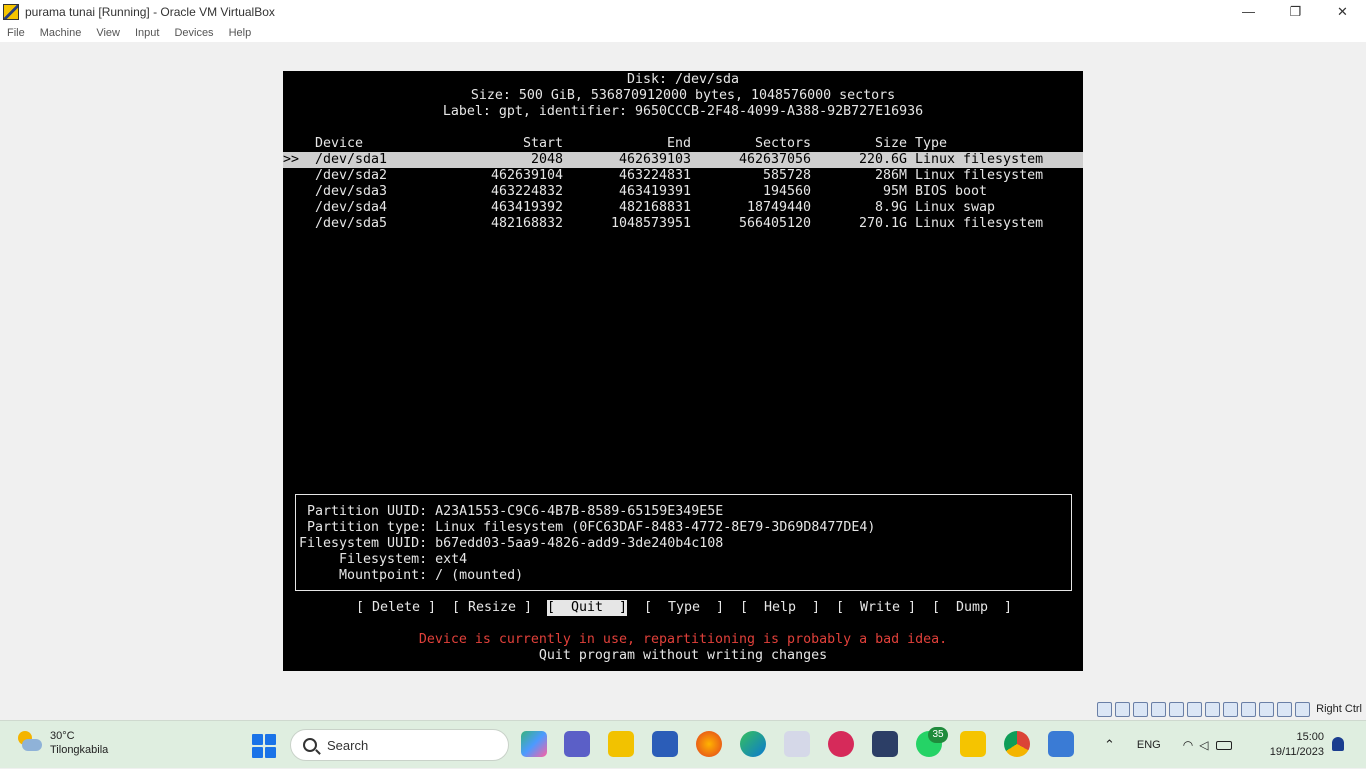 This screenshot has width=1366, height=769. What do you see at coordinates (885, 744) in the screenshot?
I see `virtualbox-taskbar-icon` at bounding box center [885, 744].